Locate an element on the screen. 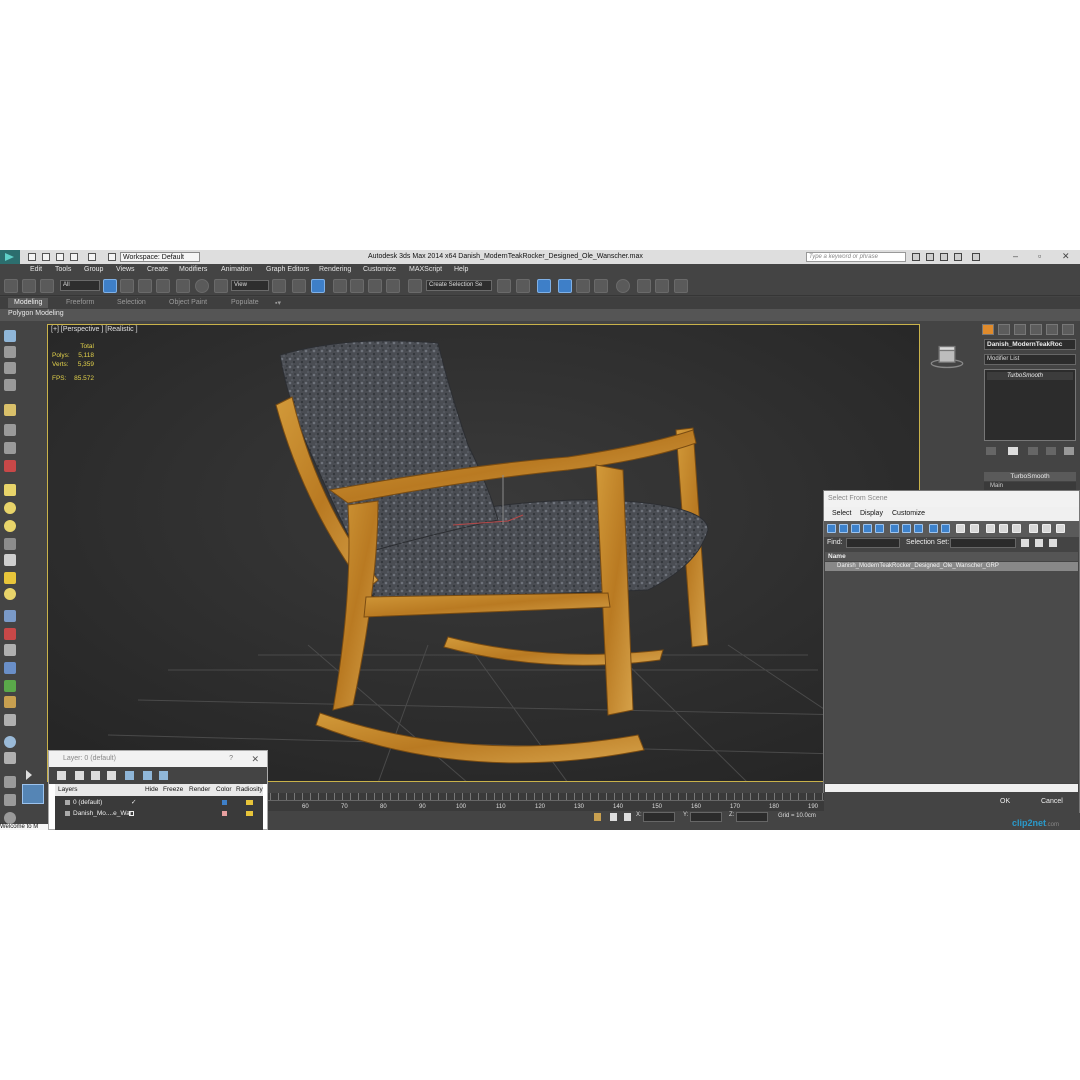 This screenshot has width=1080, height=1080. select-objects-in-layer-icon is located at coordinates (111, 775).